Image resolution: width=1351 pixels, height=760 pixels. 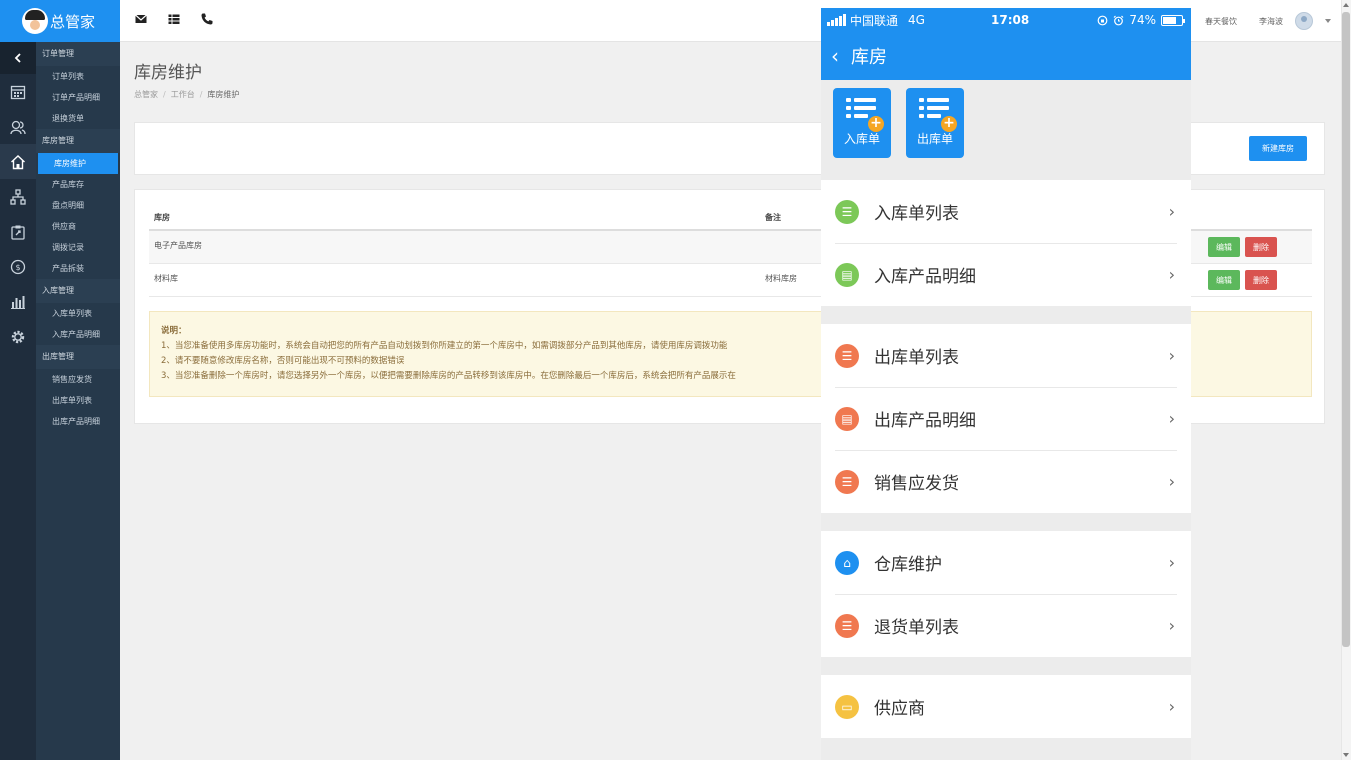 I want to click on menu-row: ☰ 入库单列表 ›, so click(x=1006, y=211).